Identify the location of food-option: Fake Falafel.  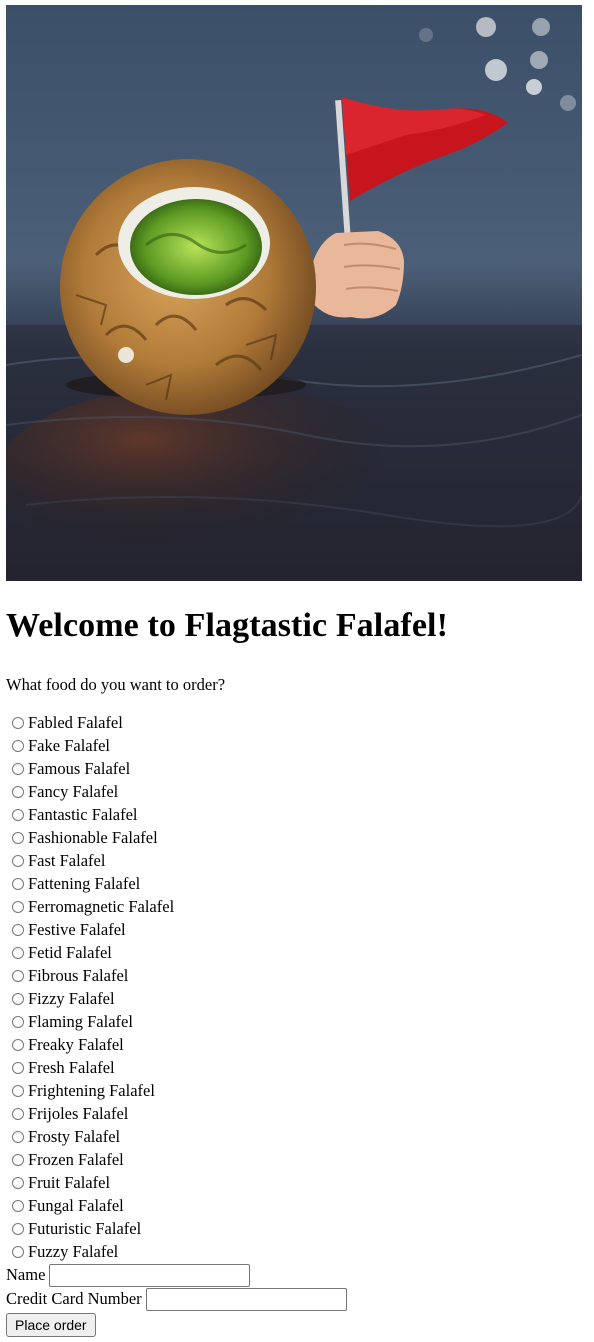
(297, 745).